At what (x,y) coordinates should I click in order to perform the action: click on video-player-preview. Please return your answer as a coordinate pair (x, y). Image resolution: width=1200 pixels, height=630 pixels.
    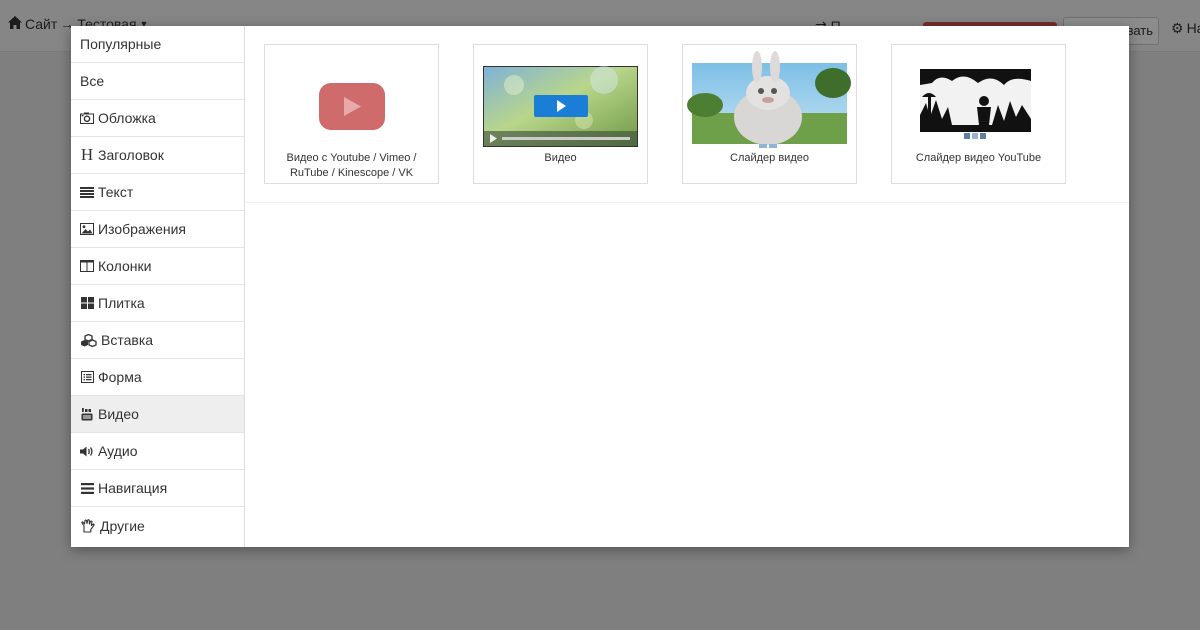
    Looking at the image, I should click on (560, 106).